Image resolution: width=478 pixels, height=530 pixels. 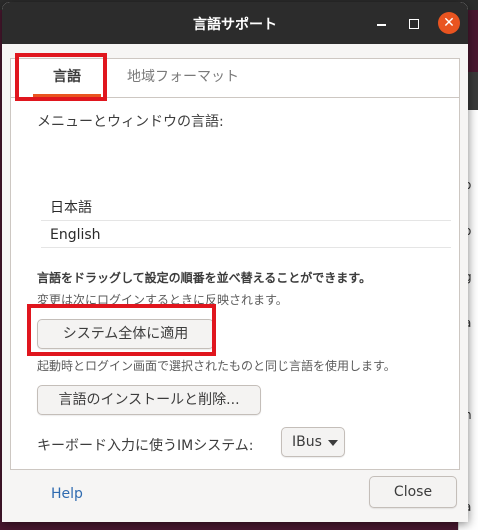 What do you see at coordinates (67, 494) in the screenshot?
I see `help-button: Help` at bounding box center [67, 494].